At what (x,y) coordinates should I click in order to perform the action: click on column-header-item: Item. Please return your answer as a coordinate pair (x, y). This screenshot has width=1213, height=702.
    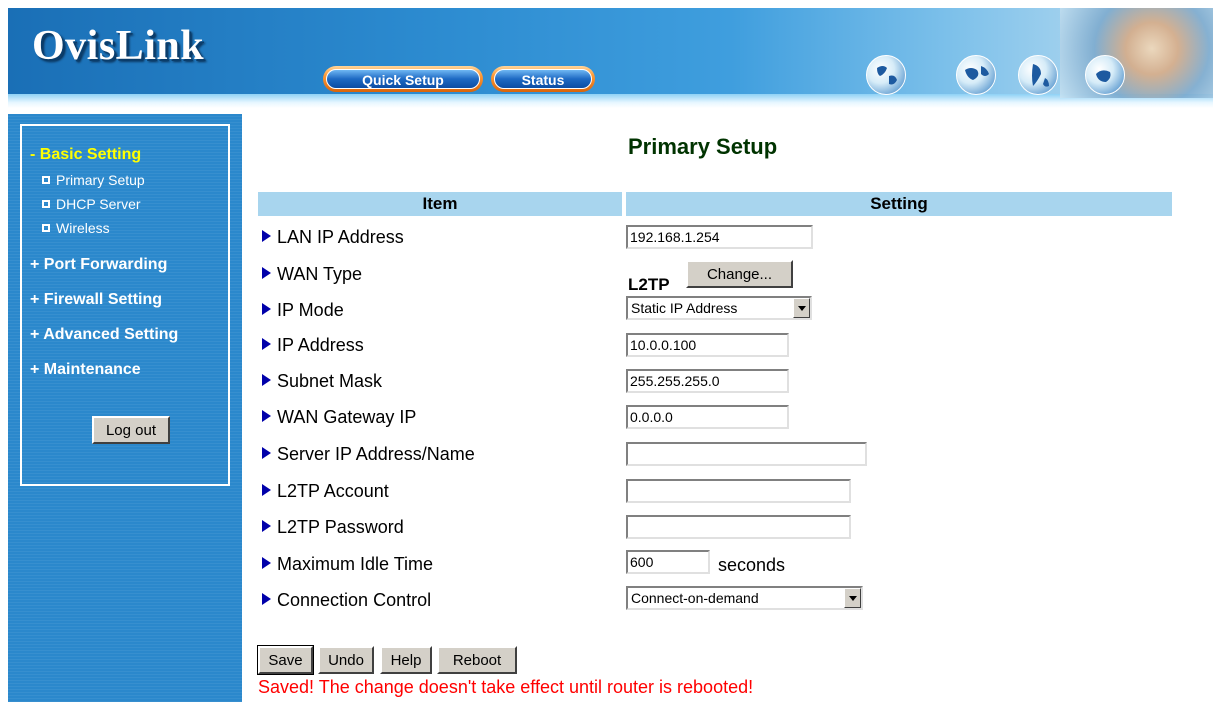
    Looking at the image, I should click on (440, 204).